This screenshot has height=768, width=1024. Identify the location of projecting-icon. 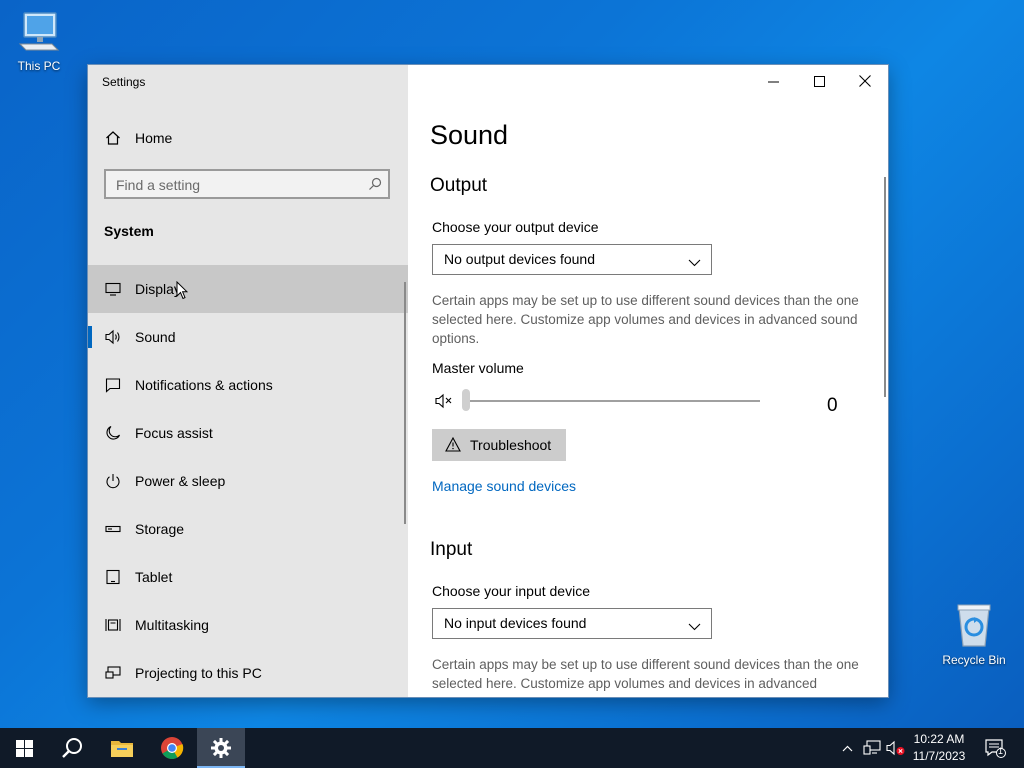
(113, 673).